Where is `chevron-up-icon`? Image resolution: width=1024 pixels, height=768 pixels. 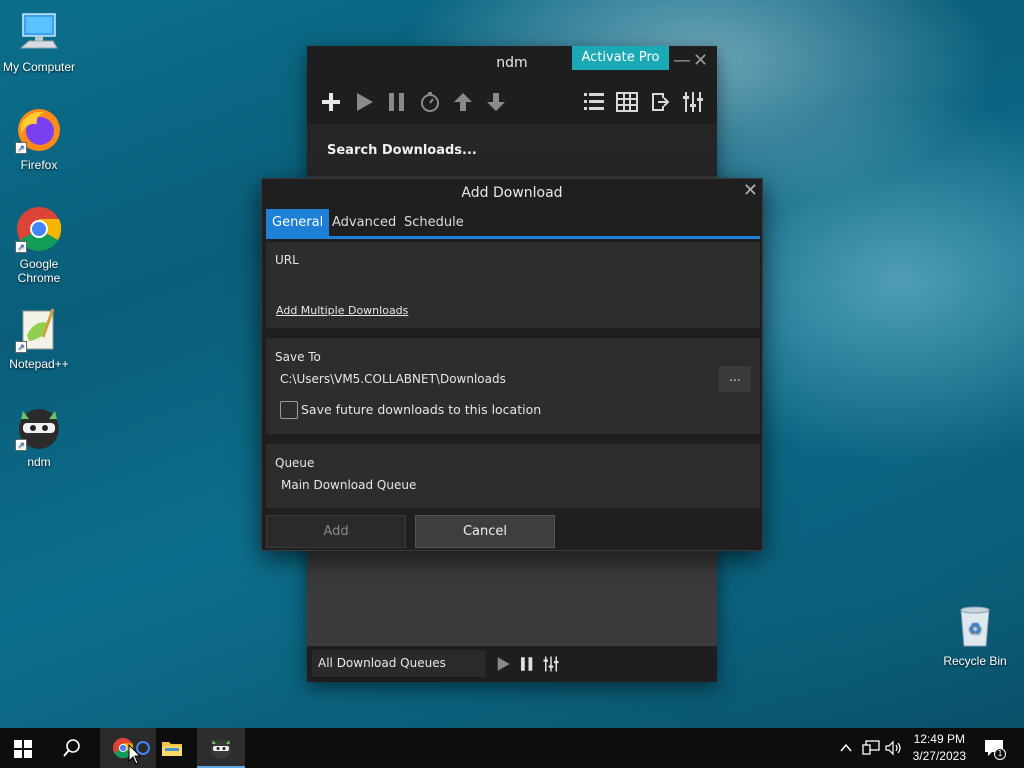
chevron-up-icon is located at coordinates (846, 748).